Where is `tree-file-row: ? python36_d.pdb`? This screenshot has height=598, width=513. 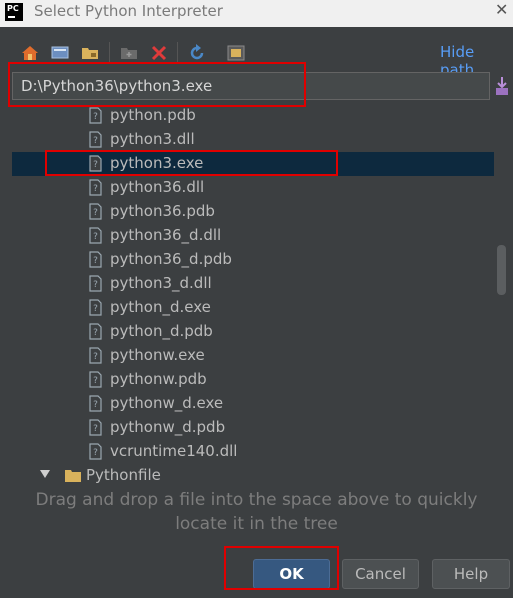 tree-file-row: ? python36_d.pdb is located at coordinates (253, 260).